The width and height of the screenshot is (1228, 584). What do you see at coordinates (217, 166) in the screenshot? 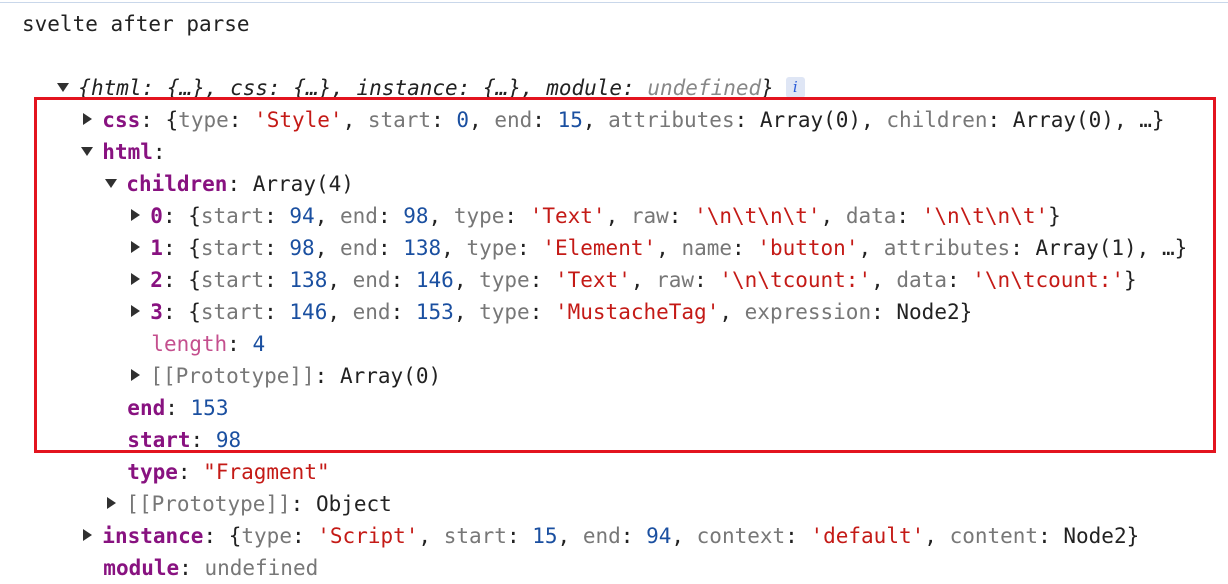
I see `children-property-row: children: Array(4)` at bounding box center [217, 166].